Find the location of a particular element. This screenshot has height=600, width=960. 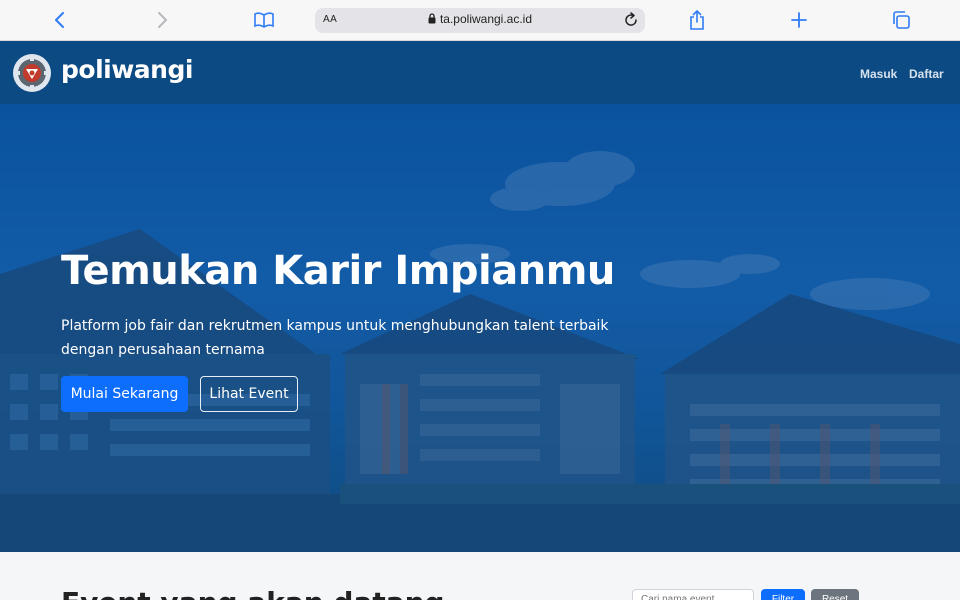

upcoming-events-section: Event yang akan datang Filter Reset is located at coordinates (480, 576).